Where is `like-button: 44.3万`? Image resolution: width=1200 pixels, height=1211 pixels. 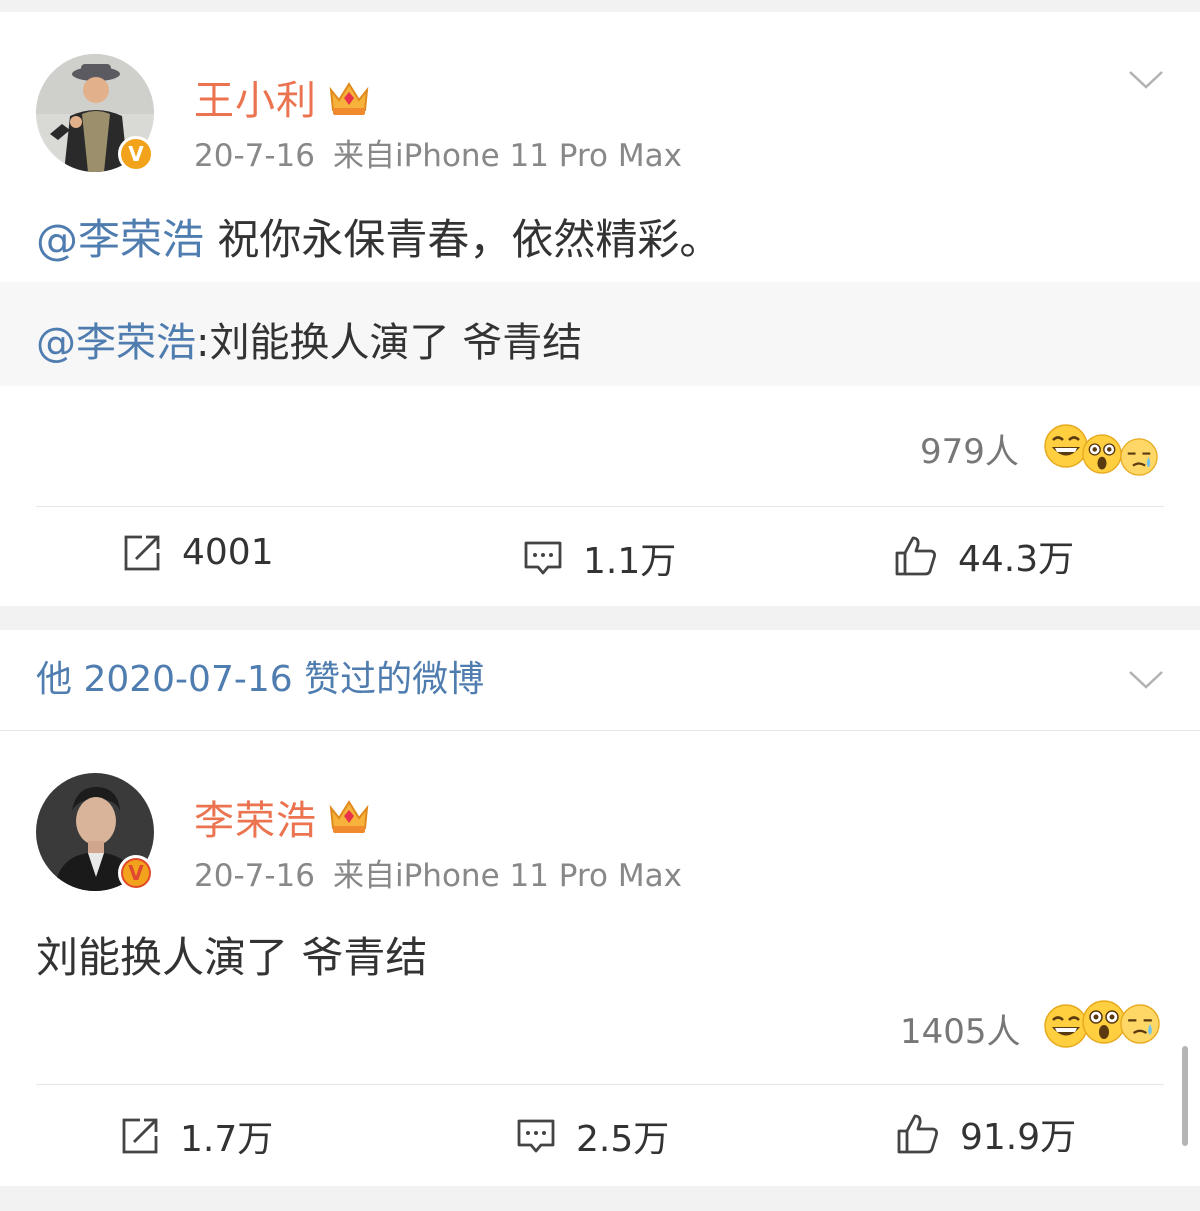
like-button: 44.3万 is located at coordinates (984, 556).